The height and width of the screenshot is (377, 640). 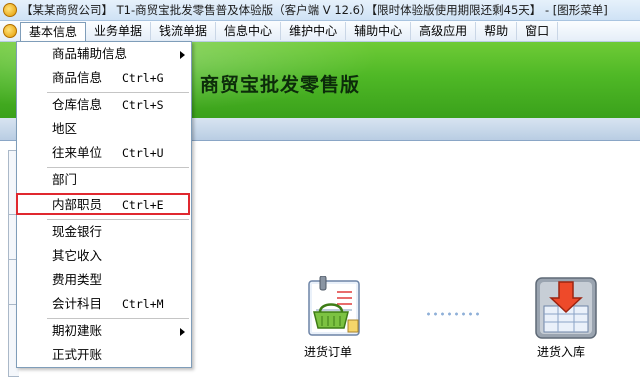 What do you see at coordinates (538, 31) in the screenshot?
I see `menu-window: 窗口` at bounding box center [538, 31].